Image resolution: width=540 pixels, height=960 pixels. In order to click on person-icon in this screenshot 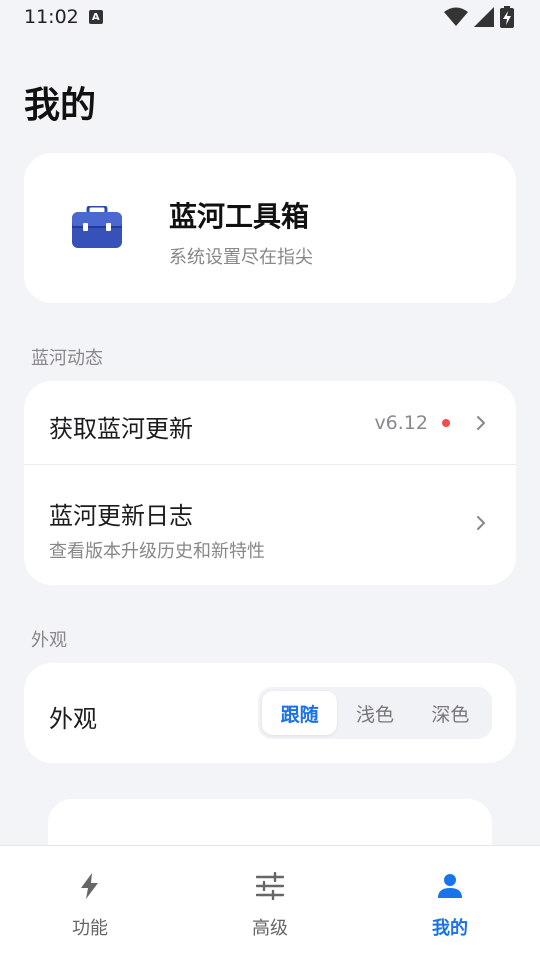, I will do `click(450, 886)`.